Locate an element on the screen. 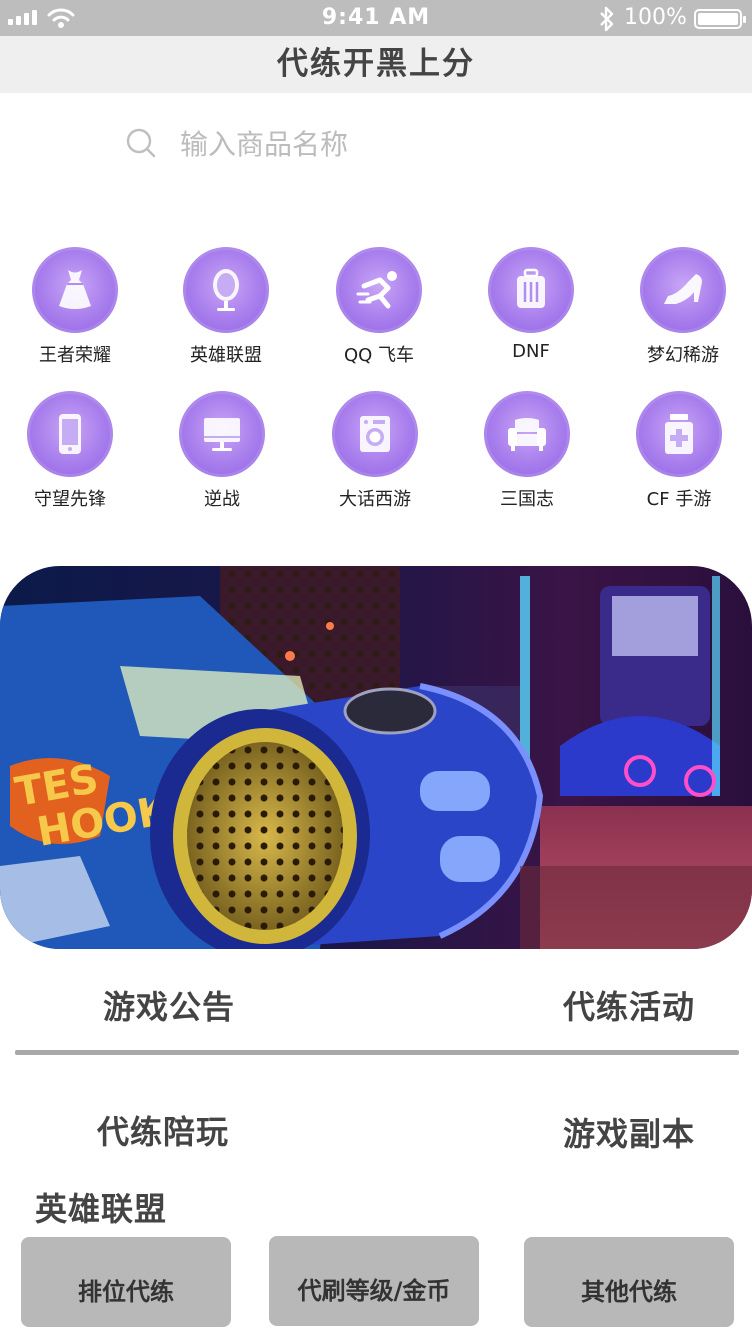  category-label: QQ 飞车 is located at coordinates (379, 355).